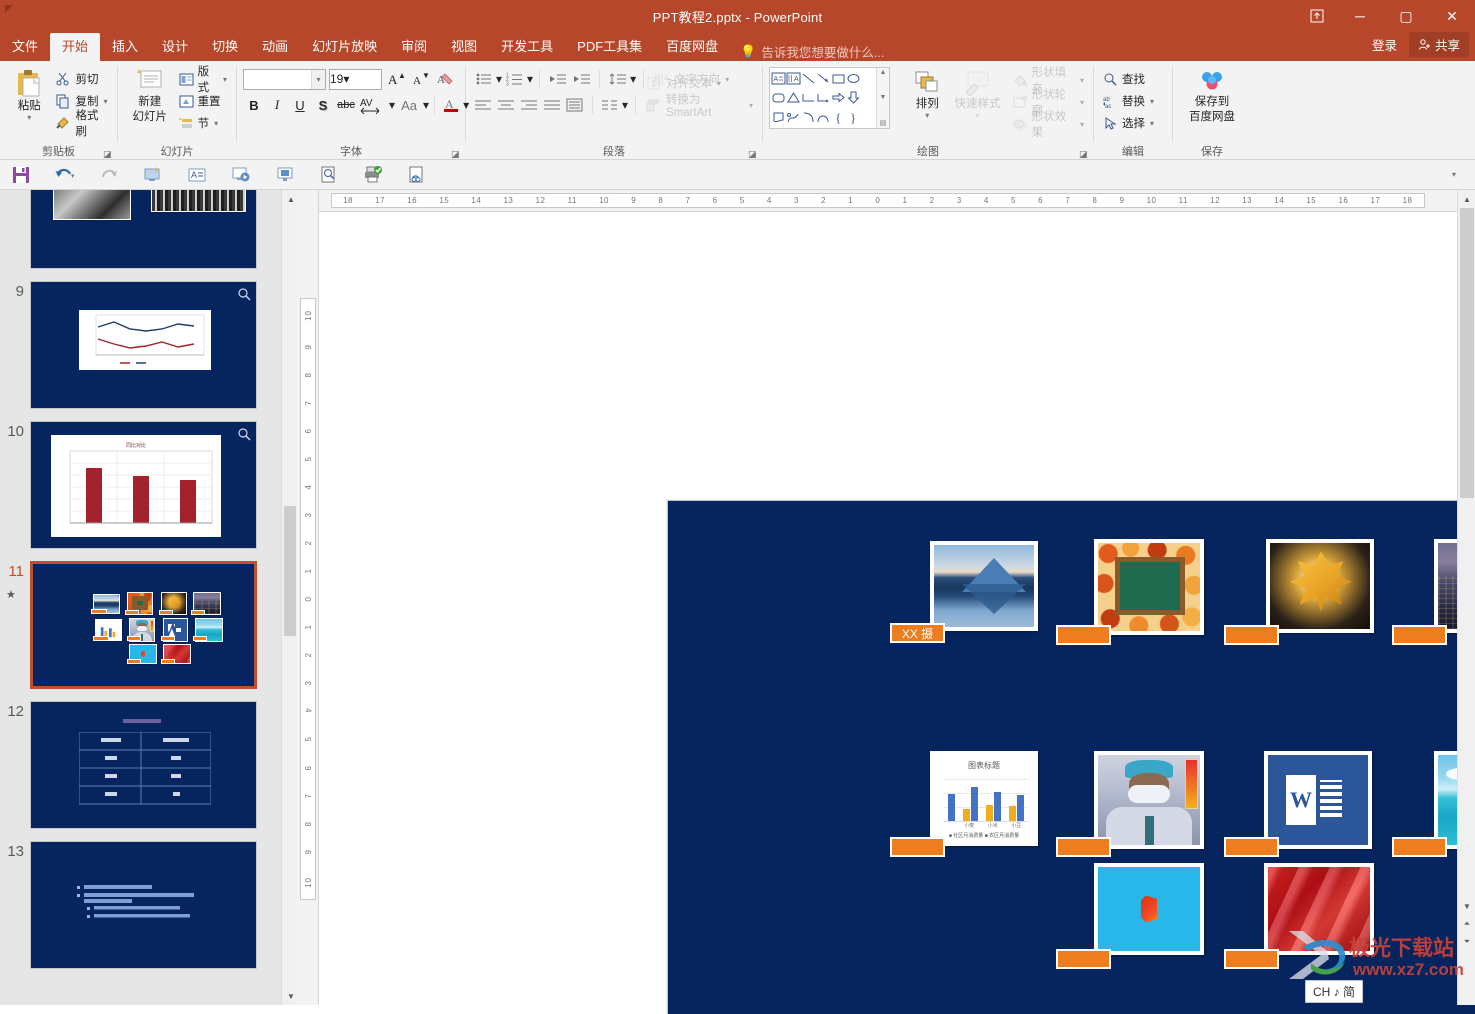 This screenshot has height=1014, width=1475. I want to click on shape-right-arrow, so click(838, 97).